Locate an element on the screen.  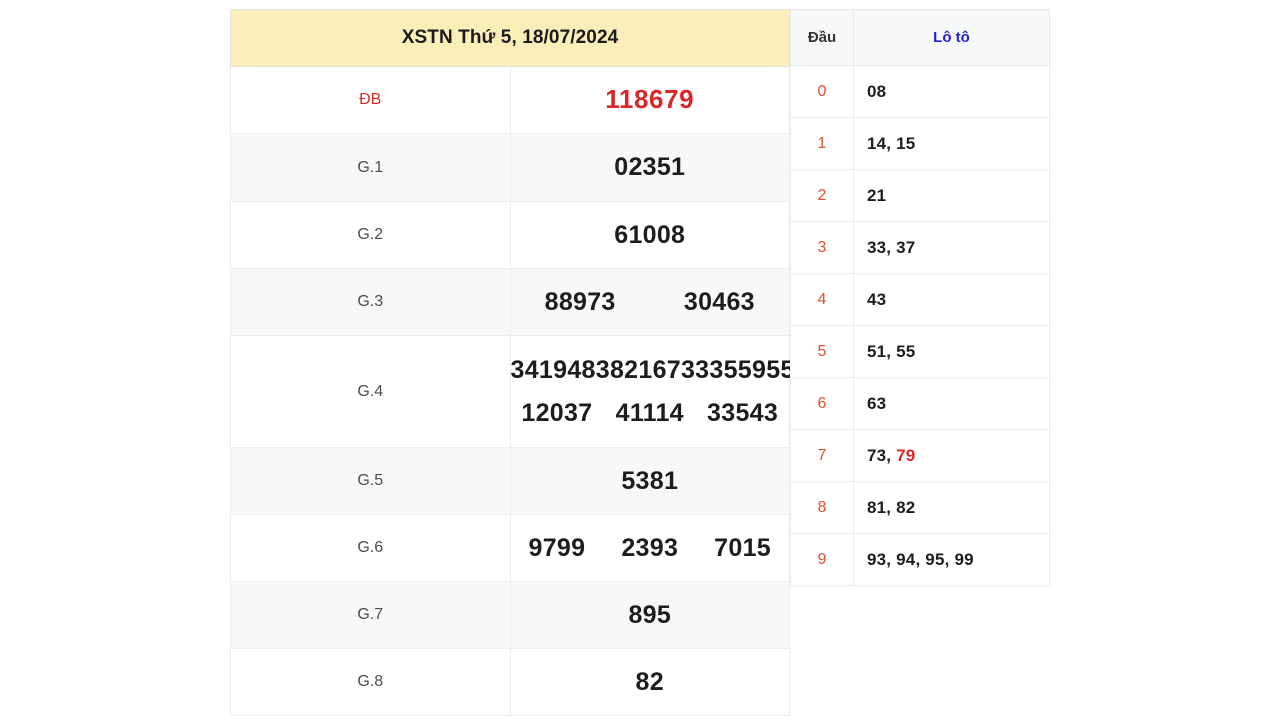
prize-label: G.7 is located at coordinates (370, 615).